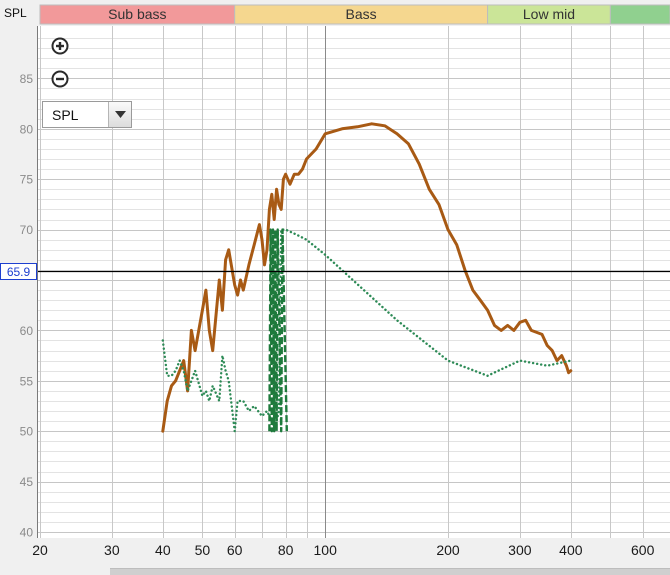 The height and width of the screenshot is (575, 670). Describe the element at coordinates (571, 550) in the screenshot. I see `x-tick-label: 400` at that location.